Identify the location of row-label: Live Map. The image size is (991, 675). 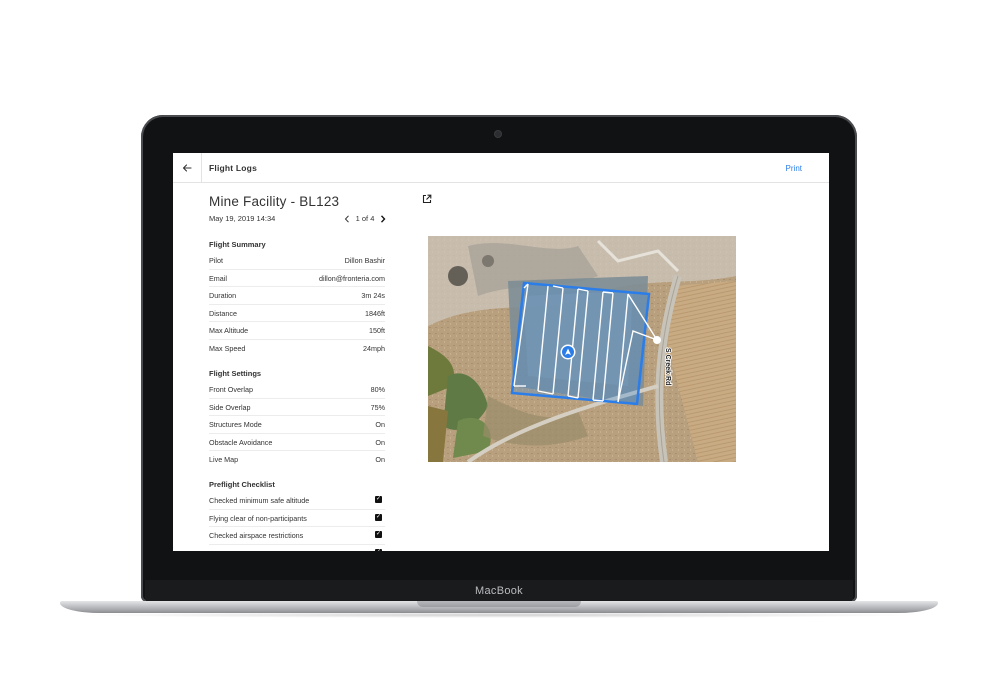
(224, 459).